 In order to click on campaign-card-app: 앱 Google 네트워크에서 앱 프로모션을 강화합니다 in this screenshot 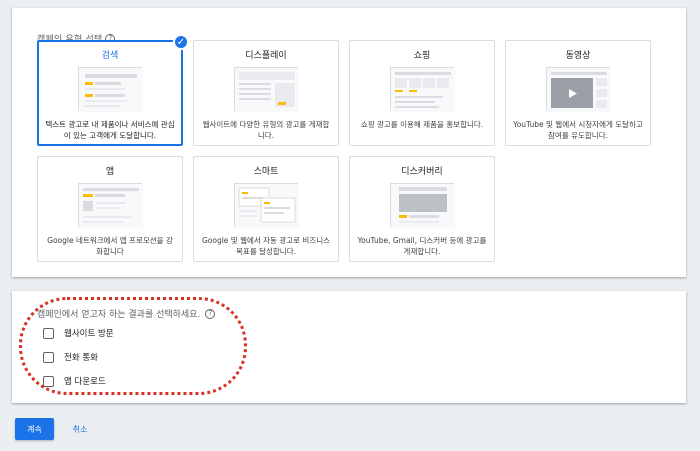, I will do `click(110, 209)`.